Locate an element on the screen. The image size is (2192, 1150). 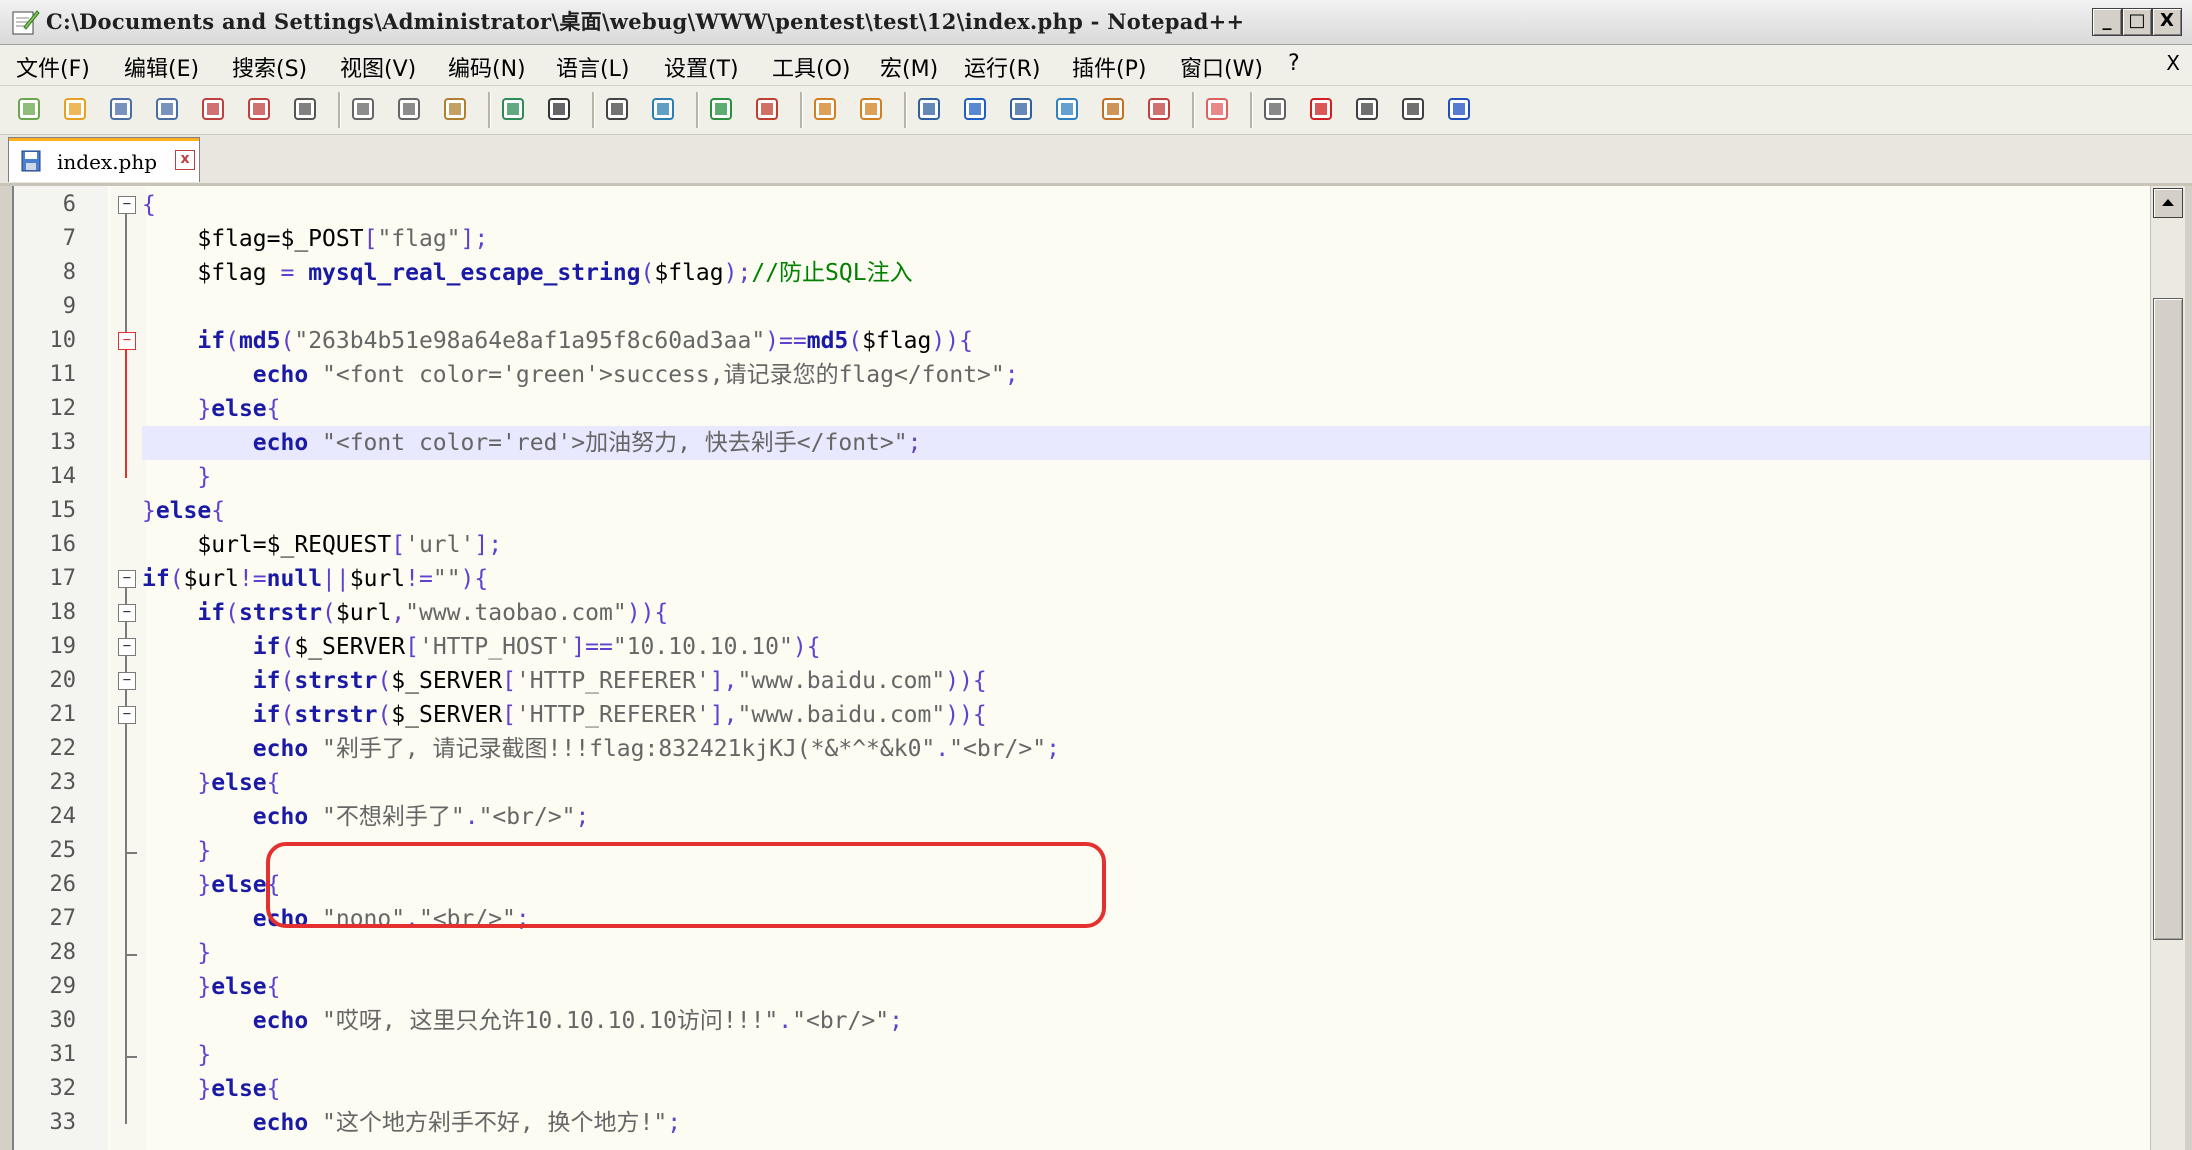
menu-macro: 宏(M) is located at coordinates (909, 67).